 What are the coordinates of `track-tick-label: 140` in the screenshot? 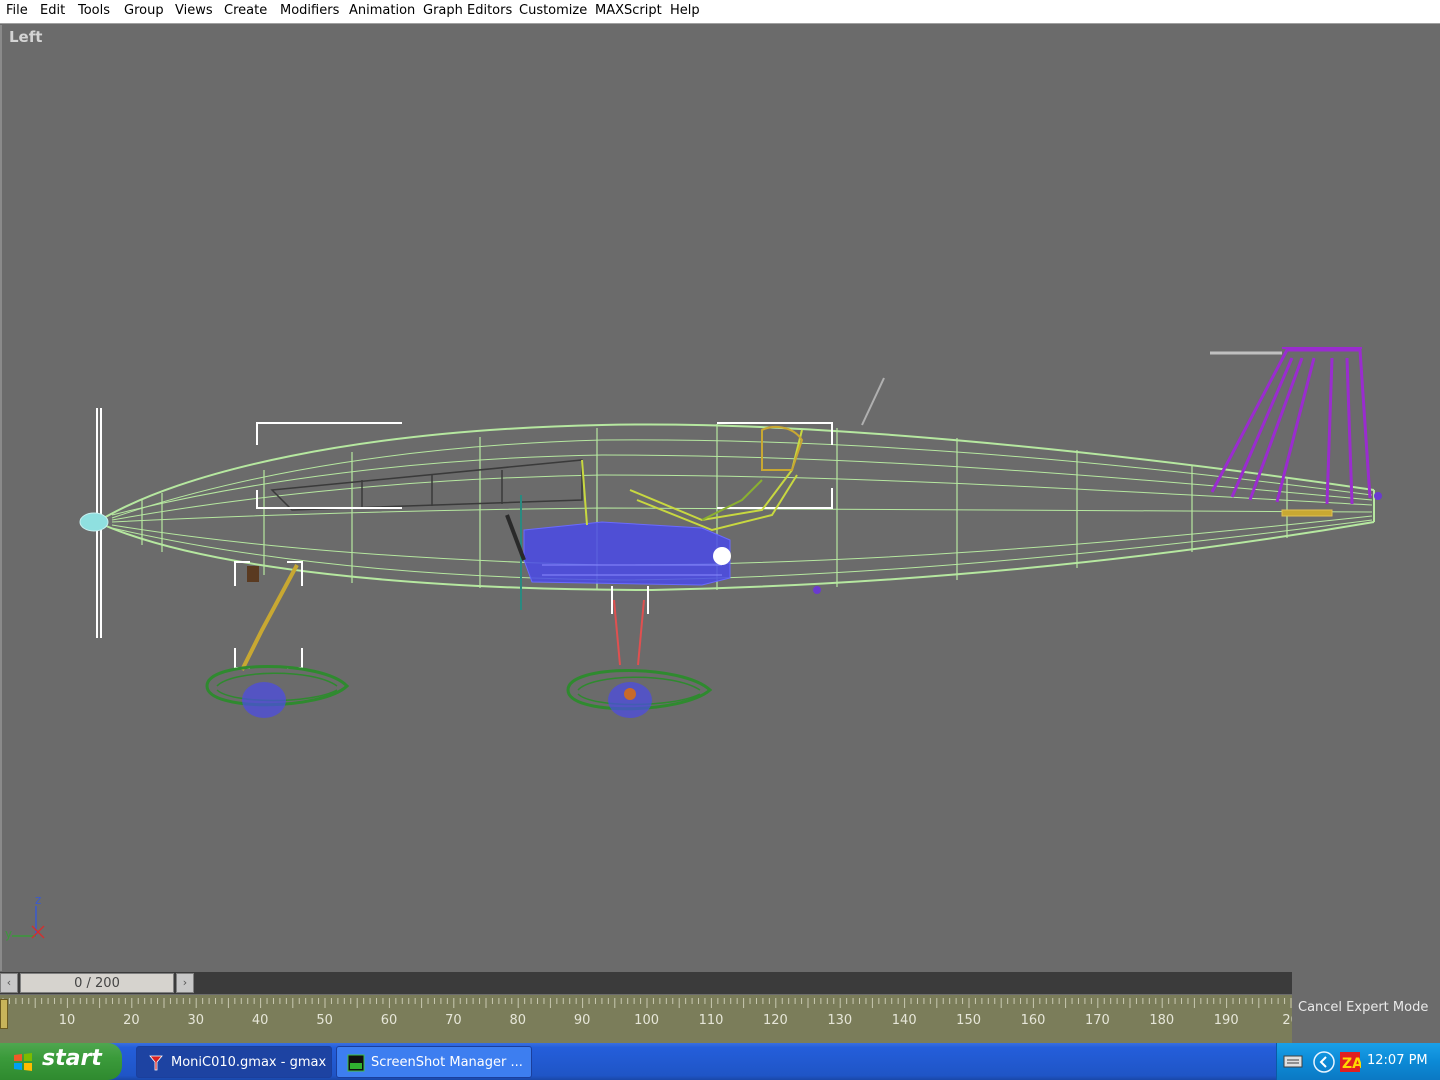 It's located at (904, 1020).